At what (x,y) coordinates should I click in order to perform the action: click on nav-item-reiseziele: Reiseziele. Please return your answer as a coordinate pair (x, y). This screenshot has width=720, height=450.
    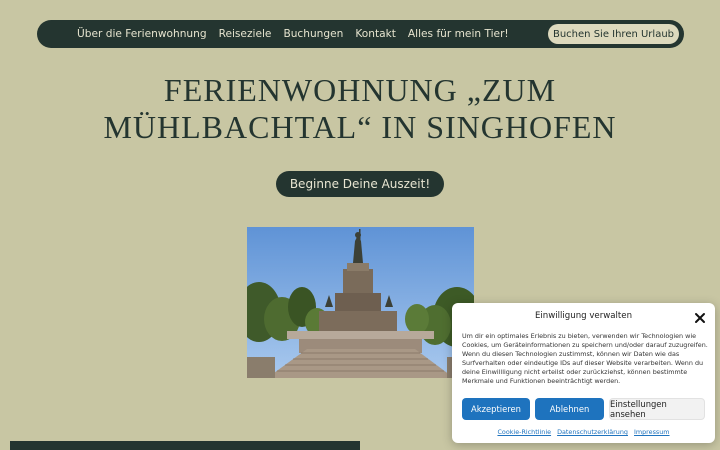
    Looking at the image, I should click on (245, 34).